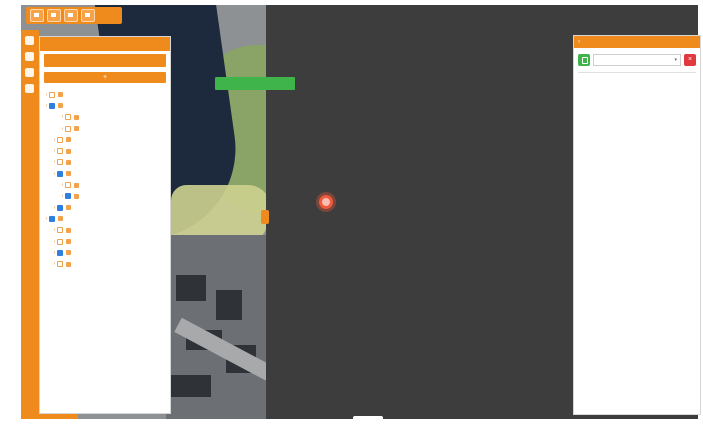 This screenshot has width=703, height=425. I want to click on chevron-down-icon: ▾, so click(675, 60).